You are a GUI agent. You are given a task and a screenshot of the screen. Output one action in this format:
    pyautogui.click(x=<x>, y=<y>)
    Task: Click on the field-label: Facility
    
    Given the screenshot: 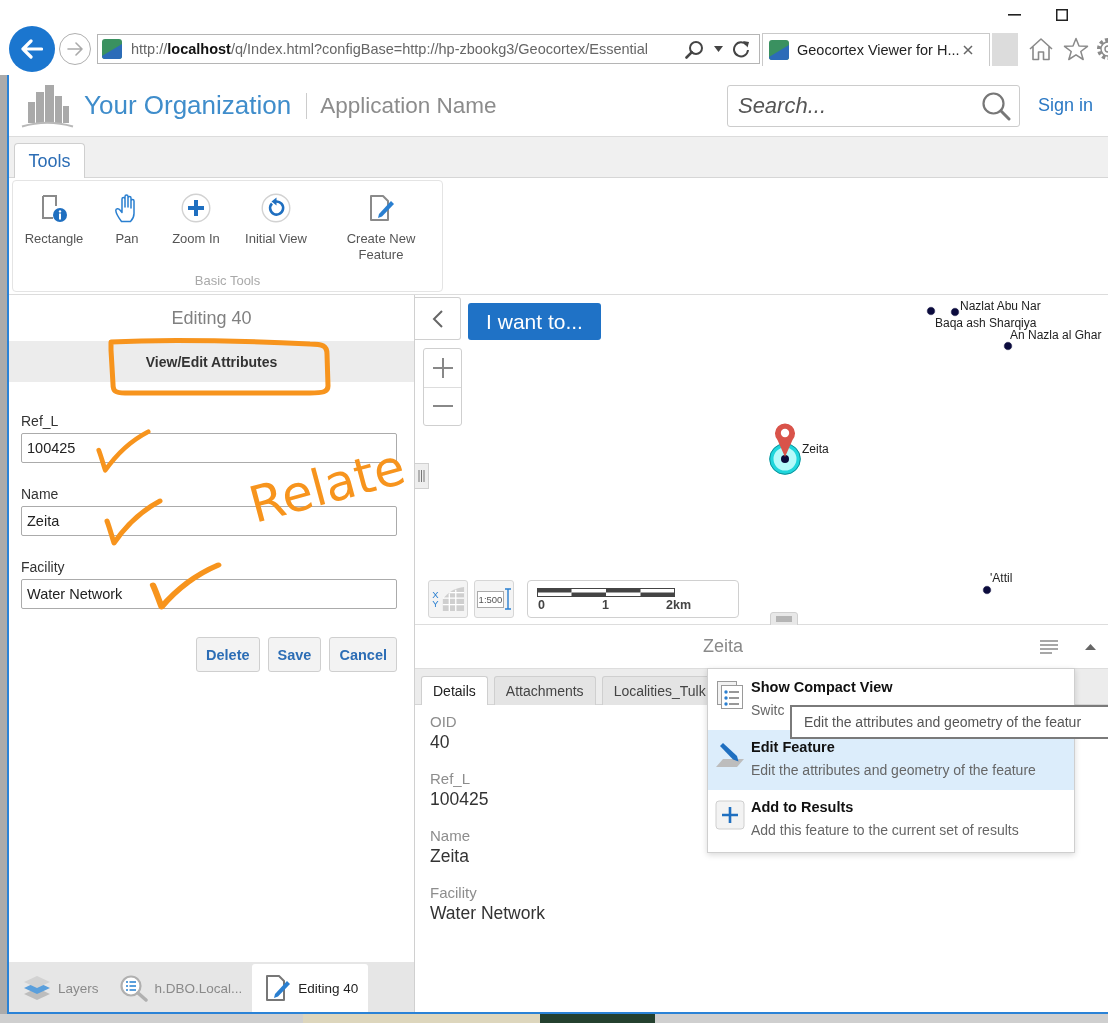 What is the action you would take?
    pyautogui.click(x=43, y=567)
    